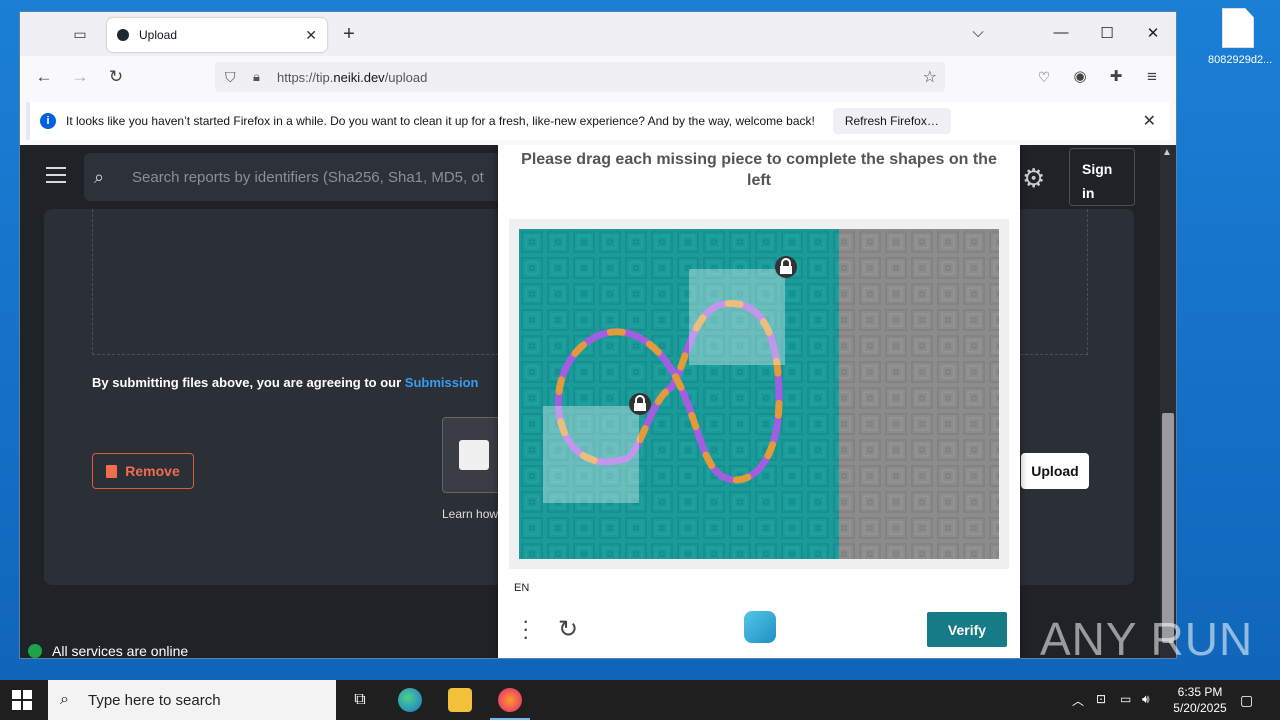 Image resolution: width=1280 pixels, height=720 pixels. I want to click on network-status-icon: ⊡, so click(1101, 699).